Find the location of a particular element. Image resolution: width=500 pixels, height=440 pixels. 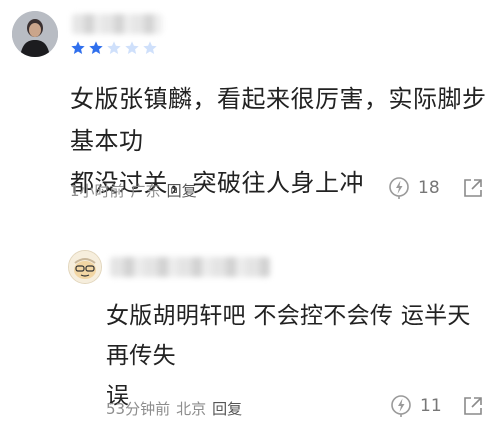

rating-stars is located at coordinates (114, 51).